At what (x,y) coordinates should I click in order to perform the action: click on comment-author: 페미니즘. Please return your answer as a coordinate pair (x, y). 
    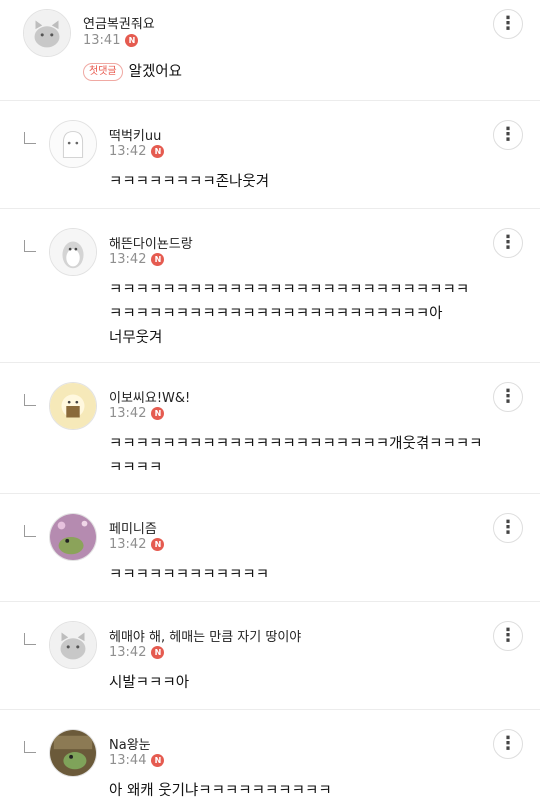
    Looking at the image, I should click on (133, 527).